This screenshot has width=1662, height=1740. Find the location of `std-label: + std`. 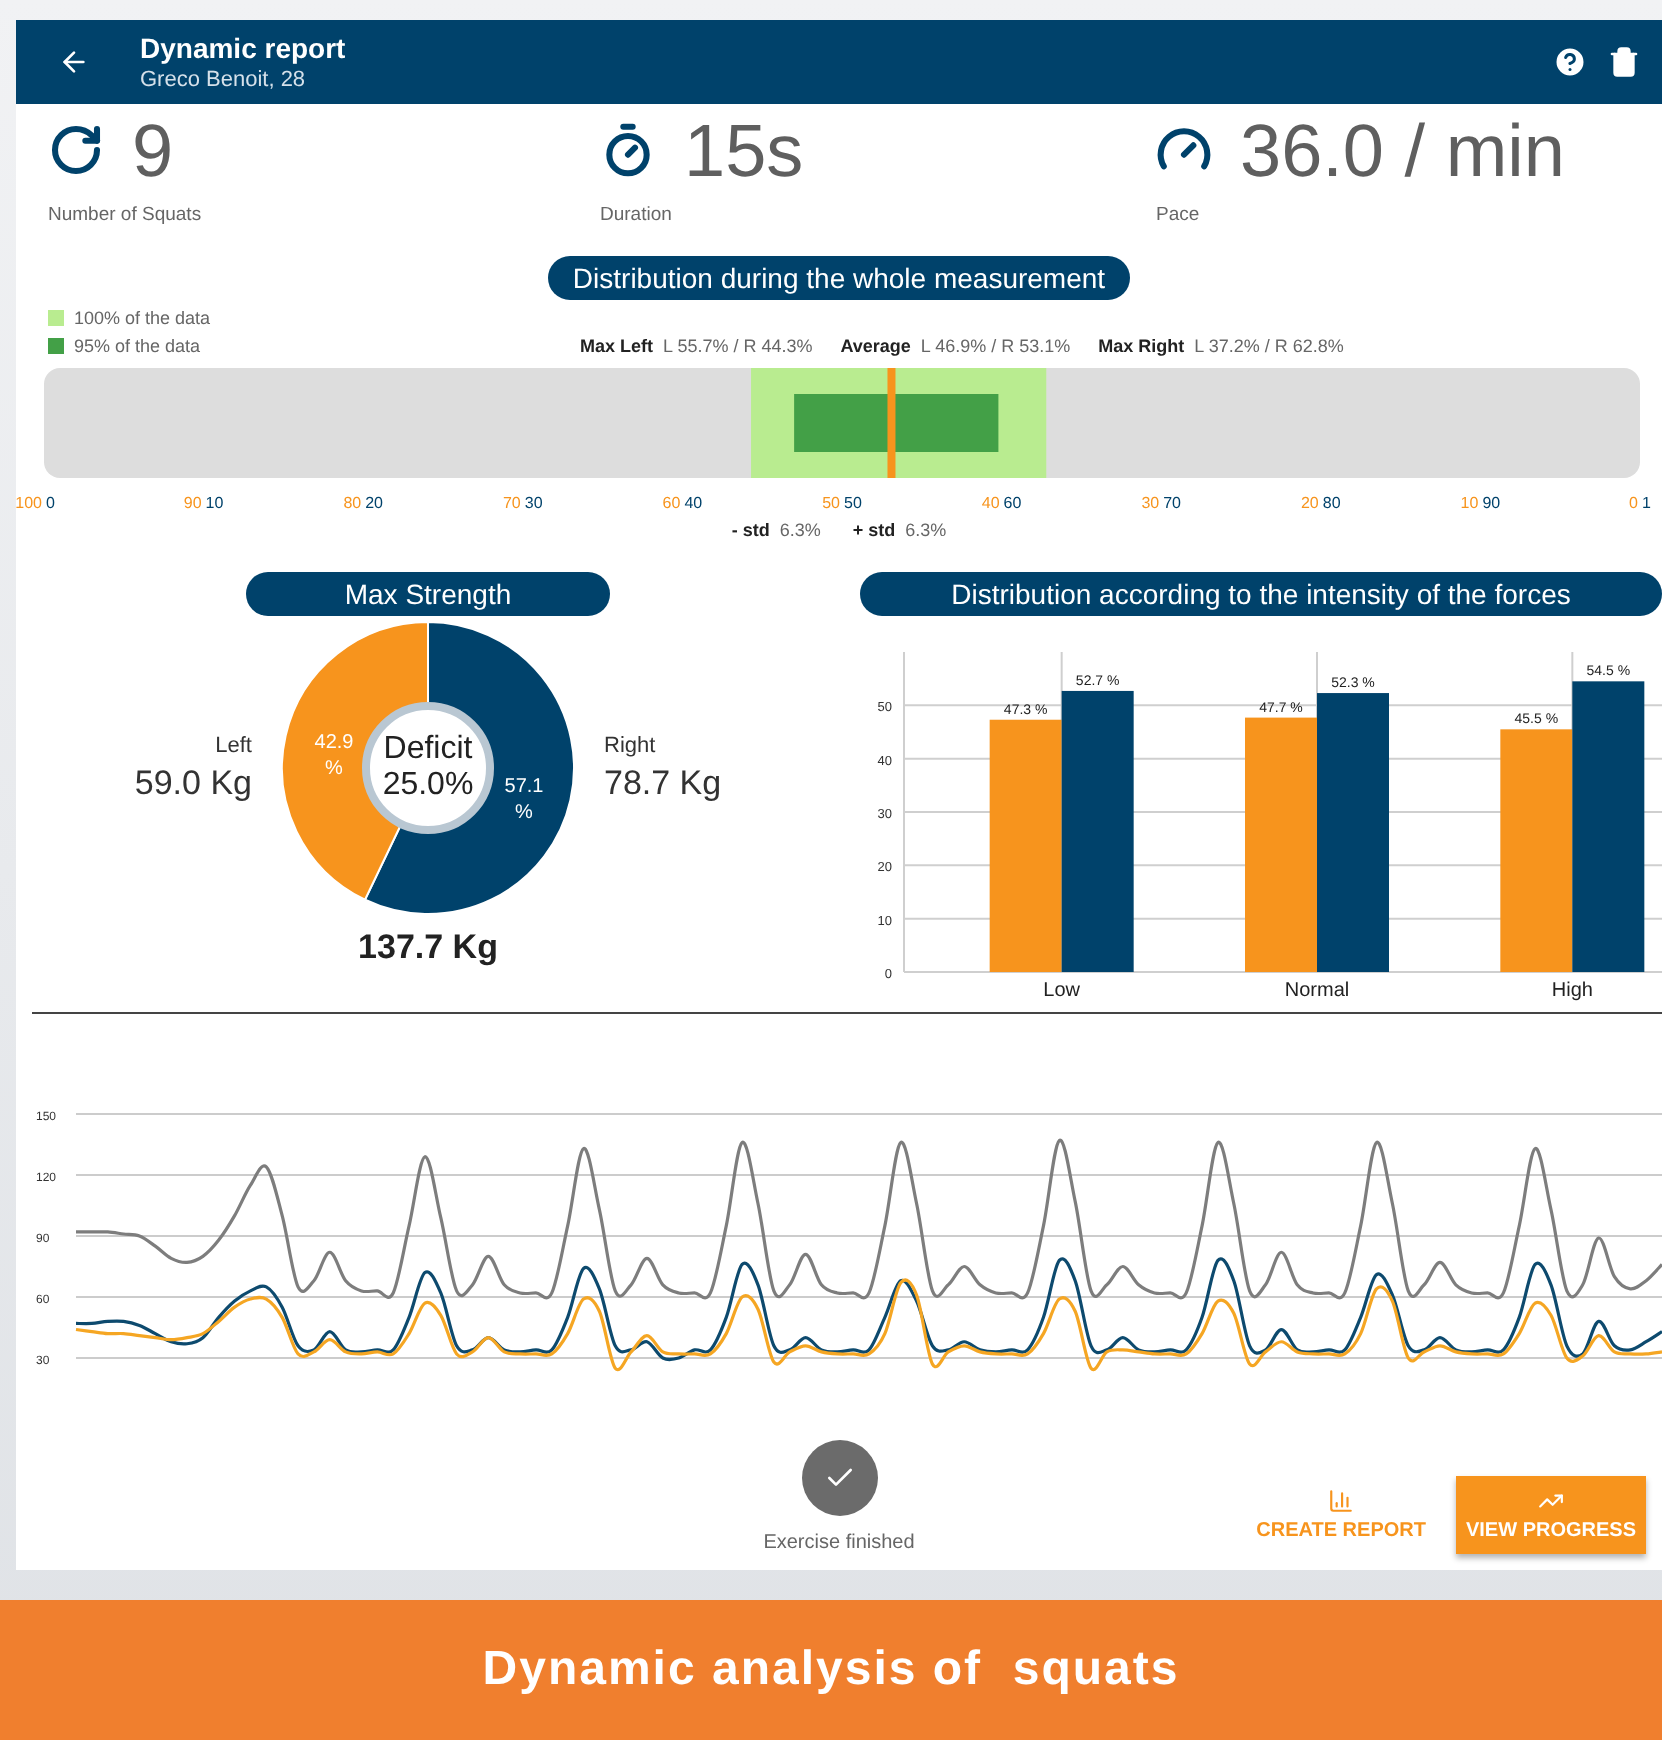

std-label: + std is located at coordinates (874, 530).